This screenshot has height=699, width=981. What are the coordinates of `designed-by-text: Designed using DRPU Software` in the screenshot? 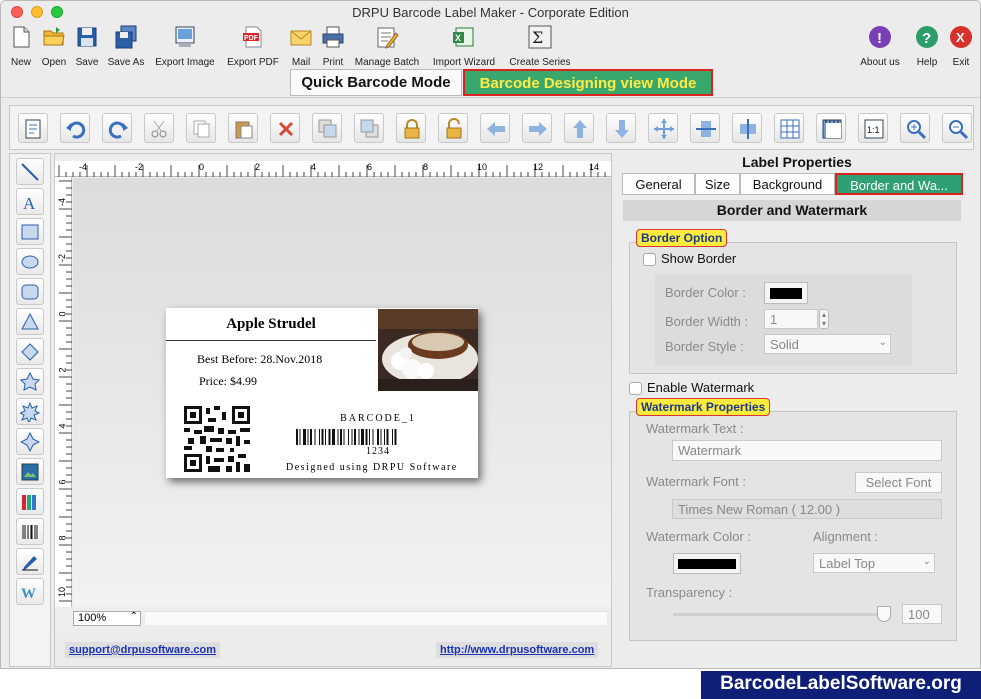 It's located at (372, 467).